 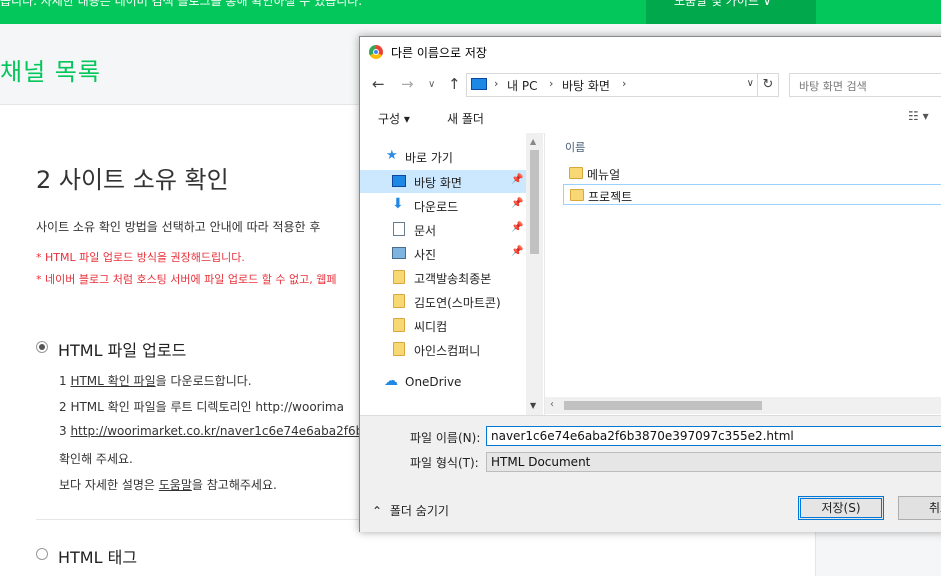 What do you see at coordinates (399, 181) in the screenshot?
I see `desktop-icon` at bounding box center [399, 181].